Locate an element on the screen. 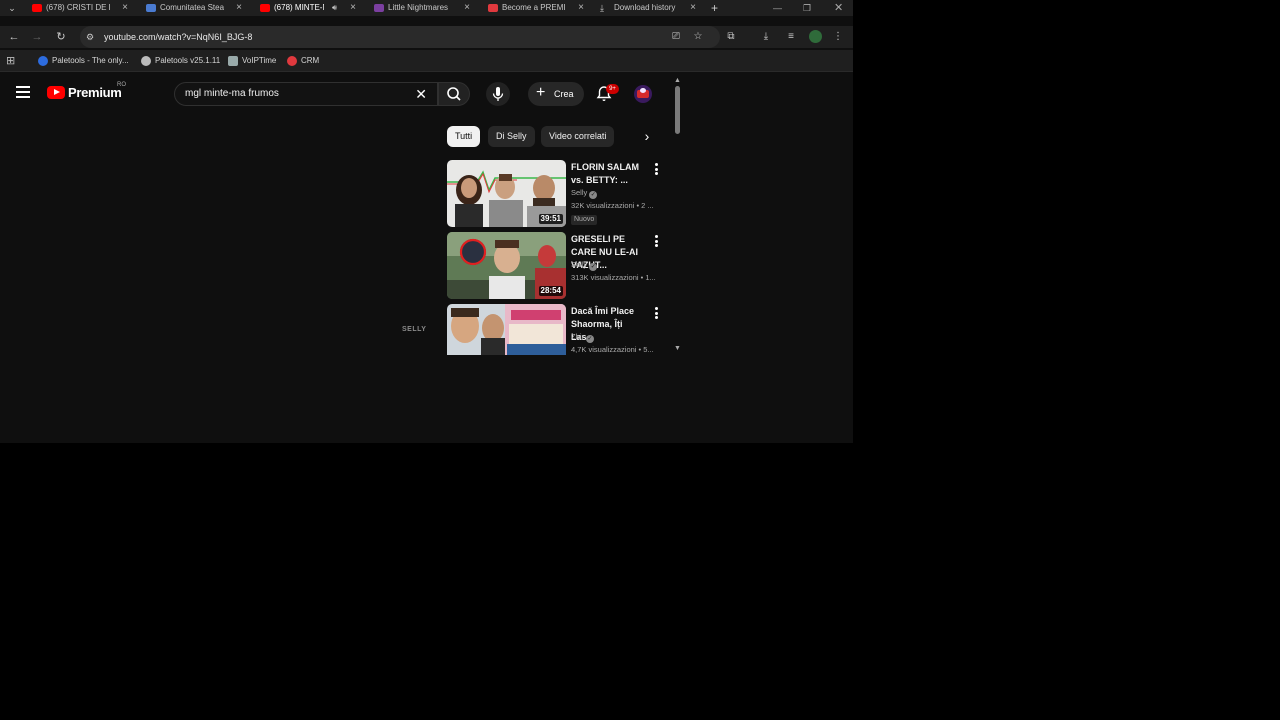  voiptime-icon is located at coordinates (233, 60).